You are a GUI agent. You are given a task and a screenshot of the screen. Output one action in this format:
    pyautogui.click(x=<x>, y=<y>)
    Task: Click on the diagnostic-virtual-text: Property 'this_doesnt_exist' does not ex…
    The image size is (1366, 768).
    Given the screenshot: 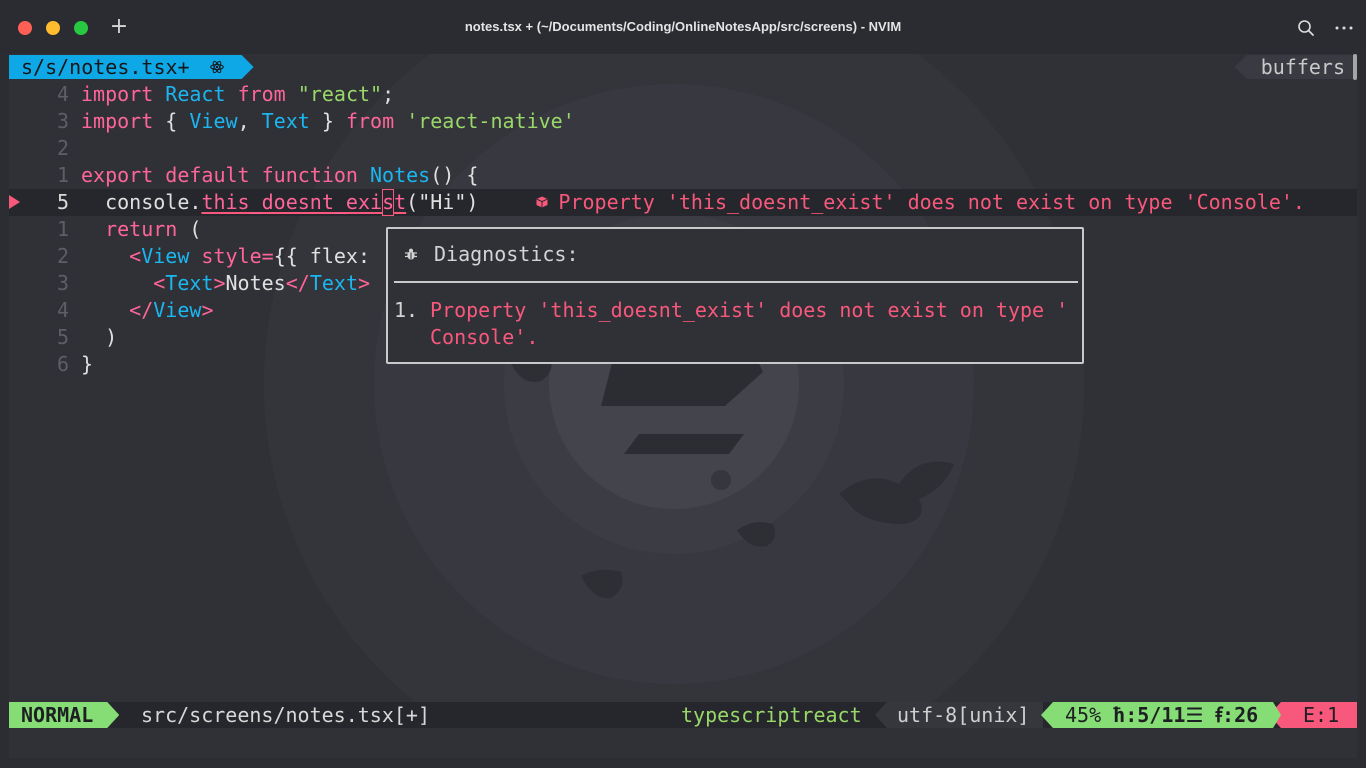 What is the action you would take?
    pyautogui.click(x=920, y=202)
    